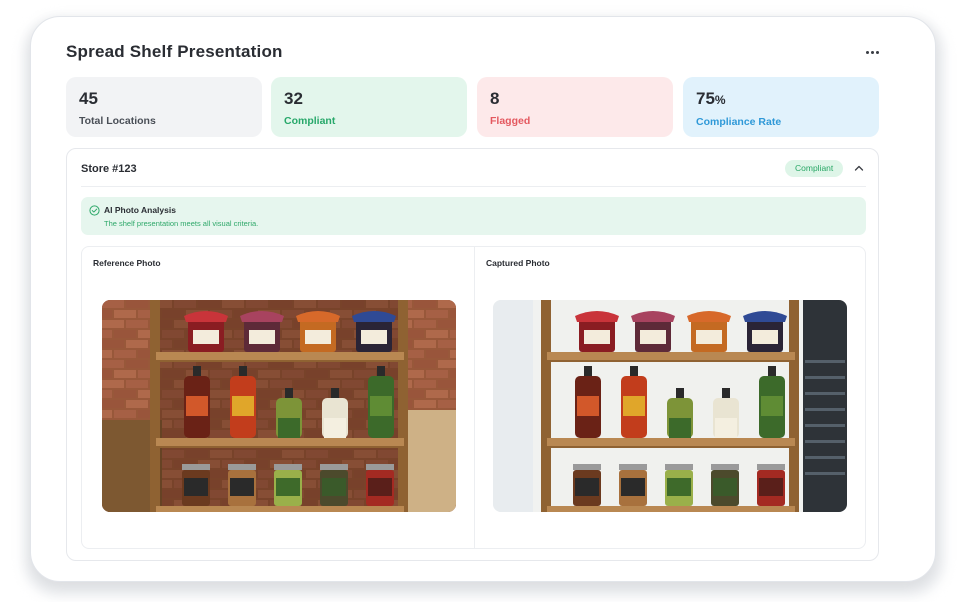  What do you see at coordinates (174, 51) in the screenshot?
I see `page-title: Spread Shelf Presentation` at bounding box center [174, 51].